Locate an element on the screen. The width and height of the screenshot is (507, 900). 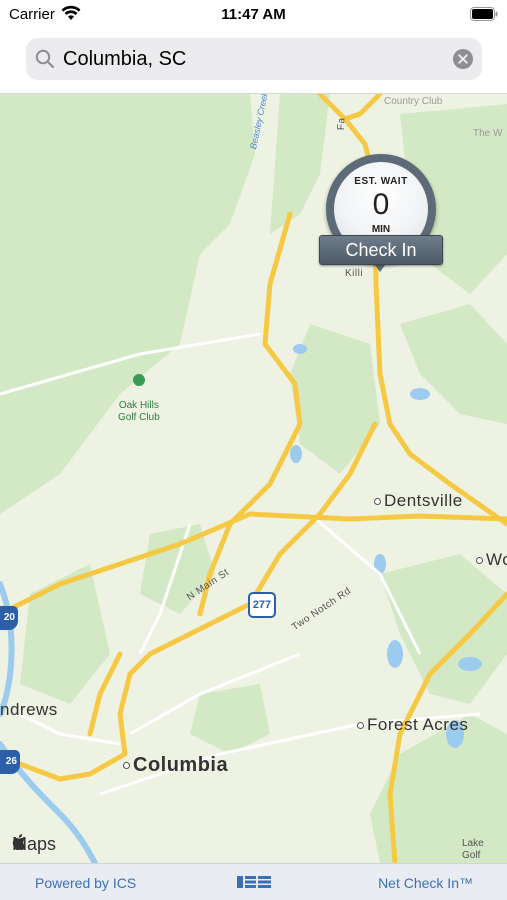
map-label-fa: Fa is located at coordinates (342, 124).